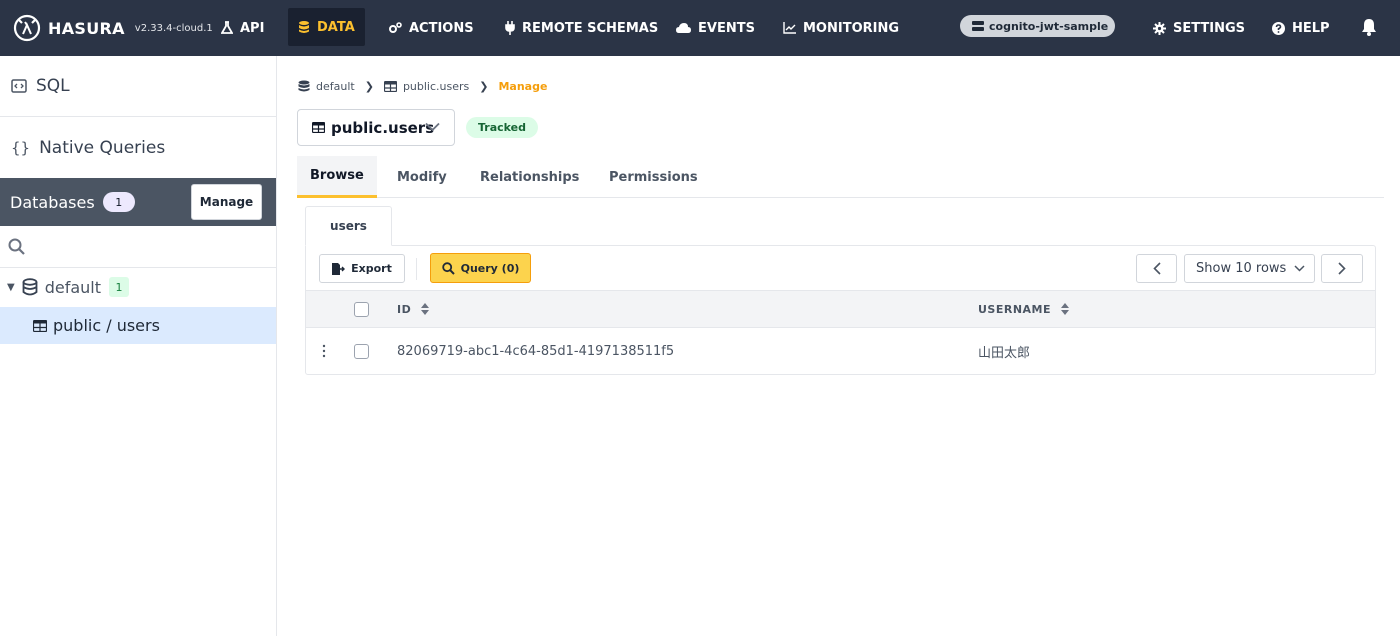 This screenshot has height=636, width=1400. What do you see at coordinates (1049, 26) in the screenshot?
I see `project-name: cognito-jwt-sample` at bounding box center [1049, 26].